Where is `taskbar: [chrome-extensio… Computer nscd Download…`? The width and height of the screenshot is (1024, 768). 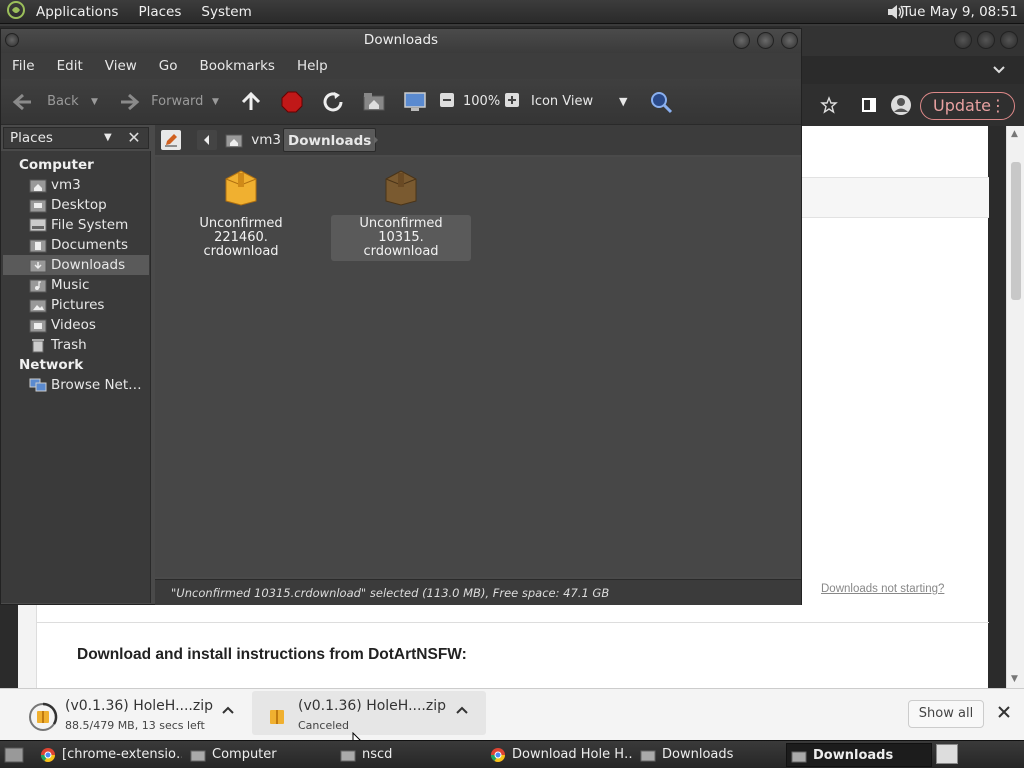
taskbar: [chrome-extensio… Computer nscd Download… is located at coordinates (512, 754).